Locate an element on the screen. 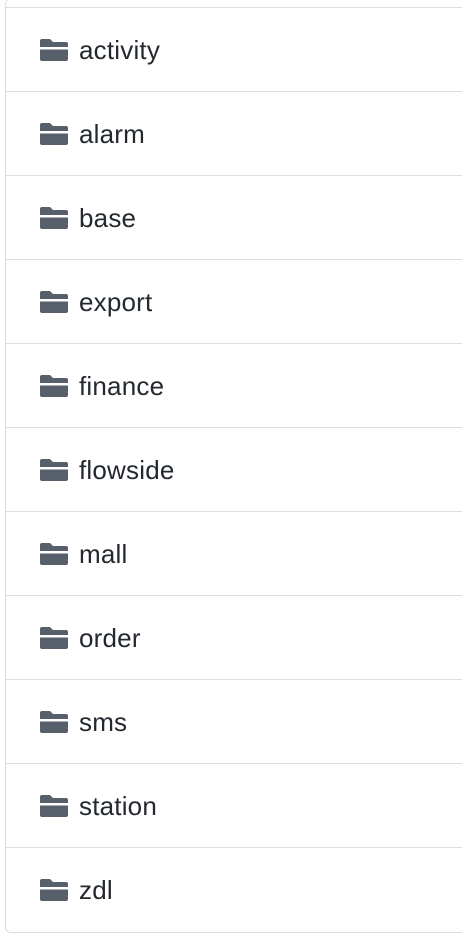 The height and width of the screenshot is (936, 462). list-item-flowside: flowside is located at coordinates (234, 469).